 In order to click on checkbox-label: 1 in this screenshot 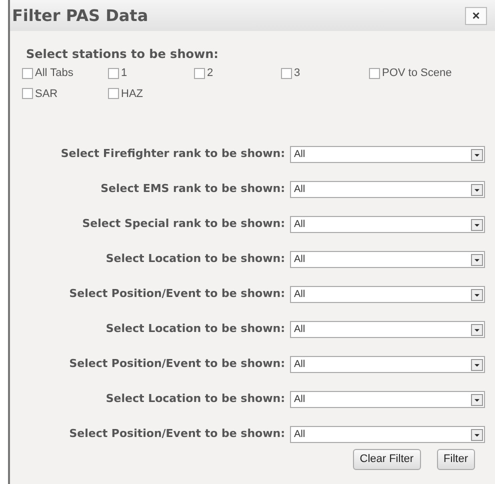, I will do `click(124, 73)`.